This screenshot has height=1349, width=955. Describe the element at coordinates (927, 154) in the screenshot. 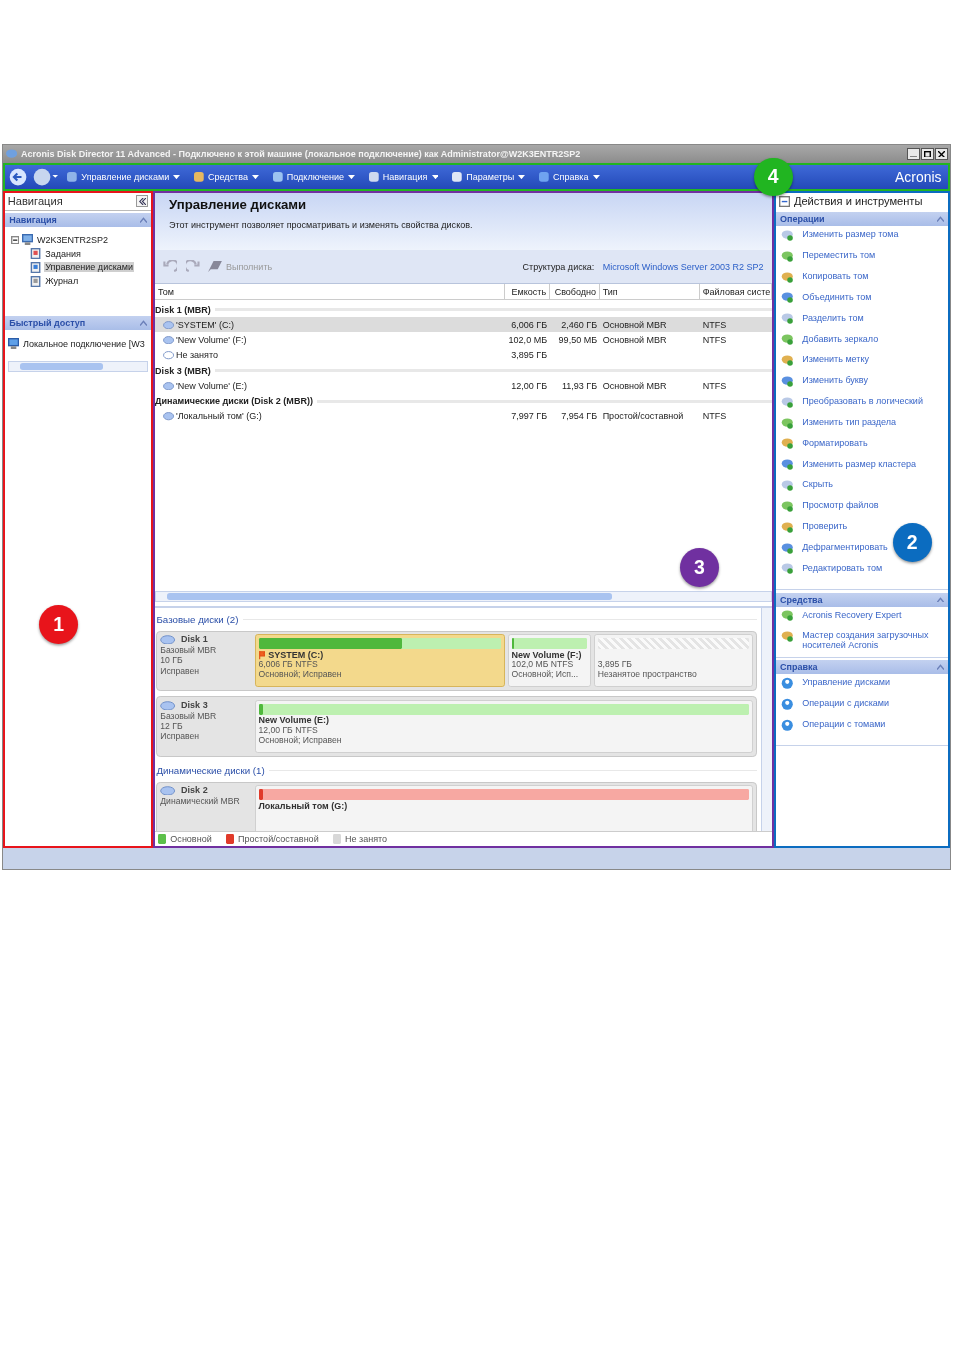

I see `maximize-button` at that location.